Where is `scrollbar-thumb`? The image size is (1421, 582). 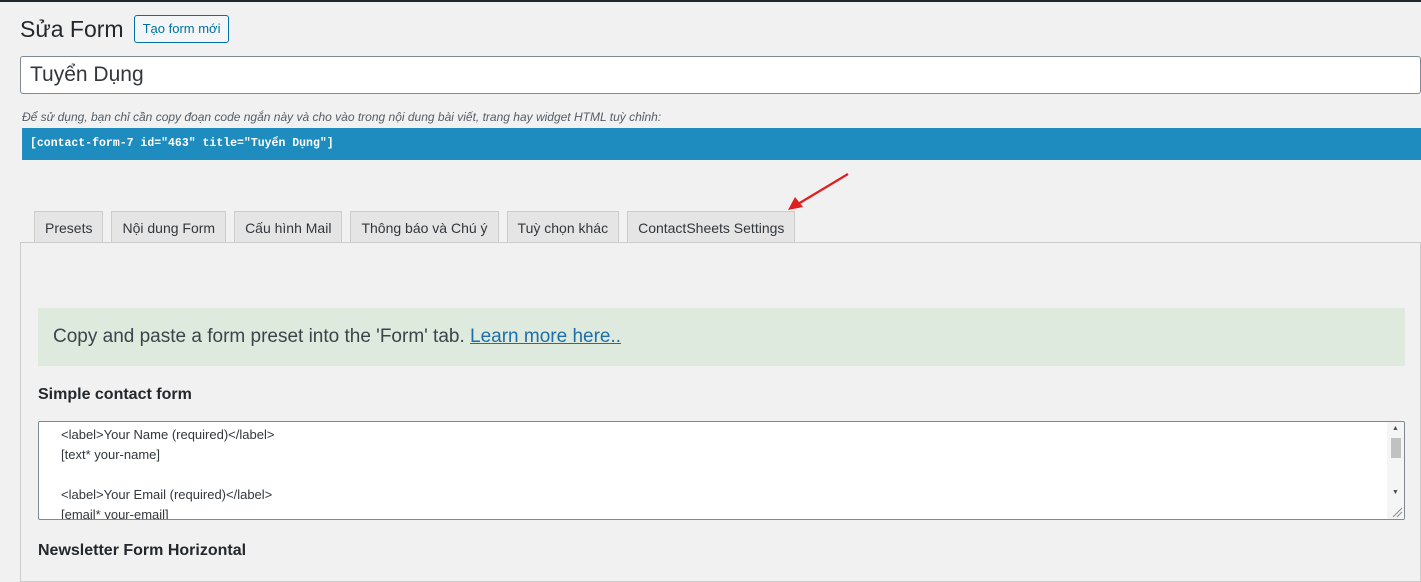
scrollbar-thumb is located at coordinates (1396, 448).